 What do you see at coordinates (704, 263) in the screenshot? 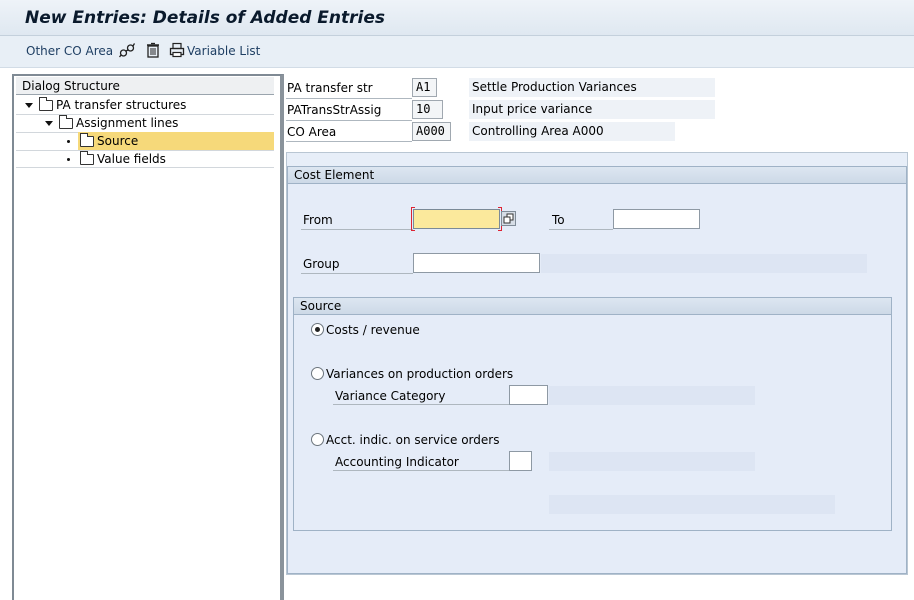
I see `group-description-area` at bounding box center [704, 263].